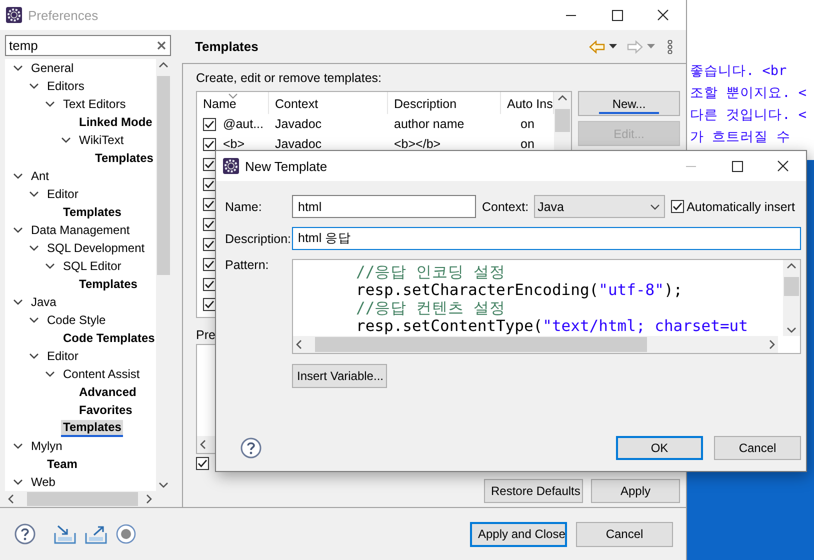  What do you see at coordinates (101, 140) in the screenshot?
I see `tree-item: WikiText` at bounding box center [101, 140].